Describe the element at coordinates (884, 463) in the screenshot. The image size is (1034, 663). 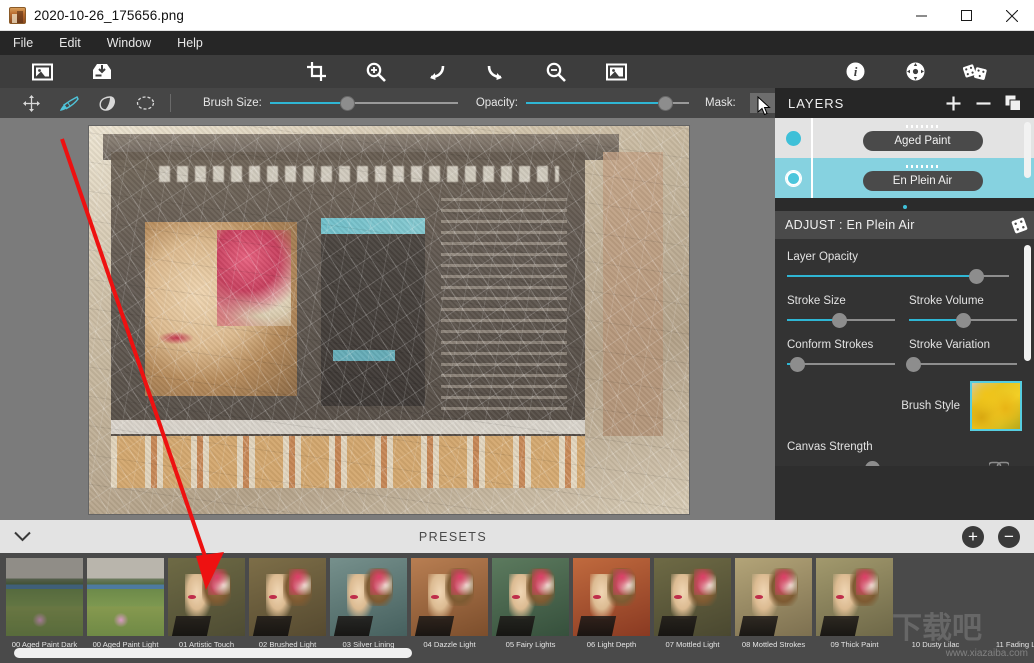
I see `canvas-strength-slider` at that location.